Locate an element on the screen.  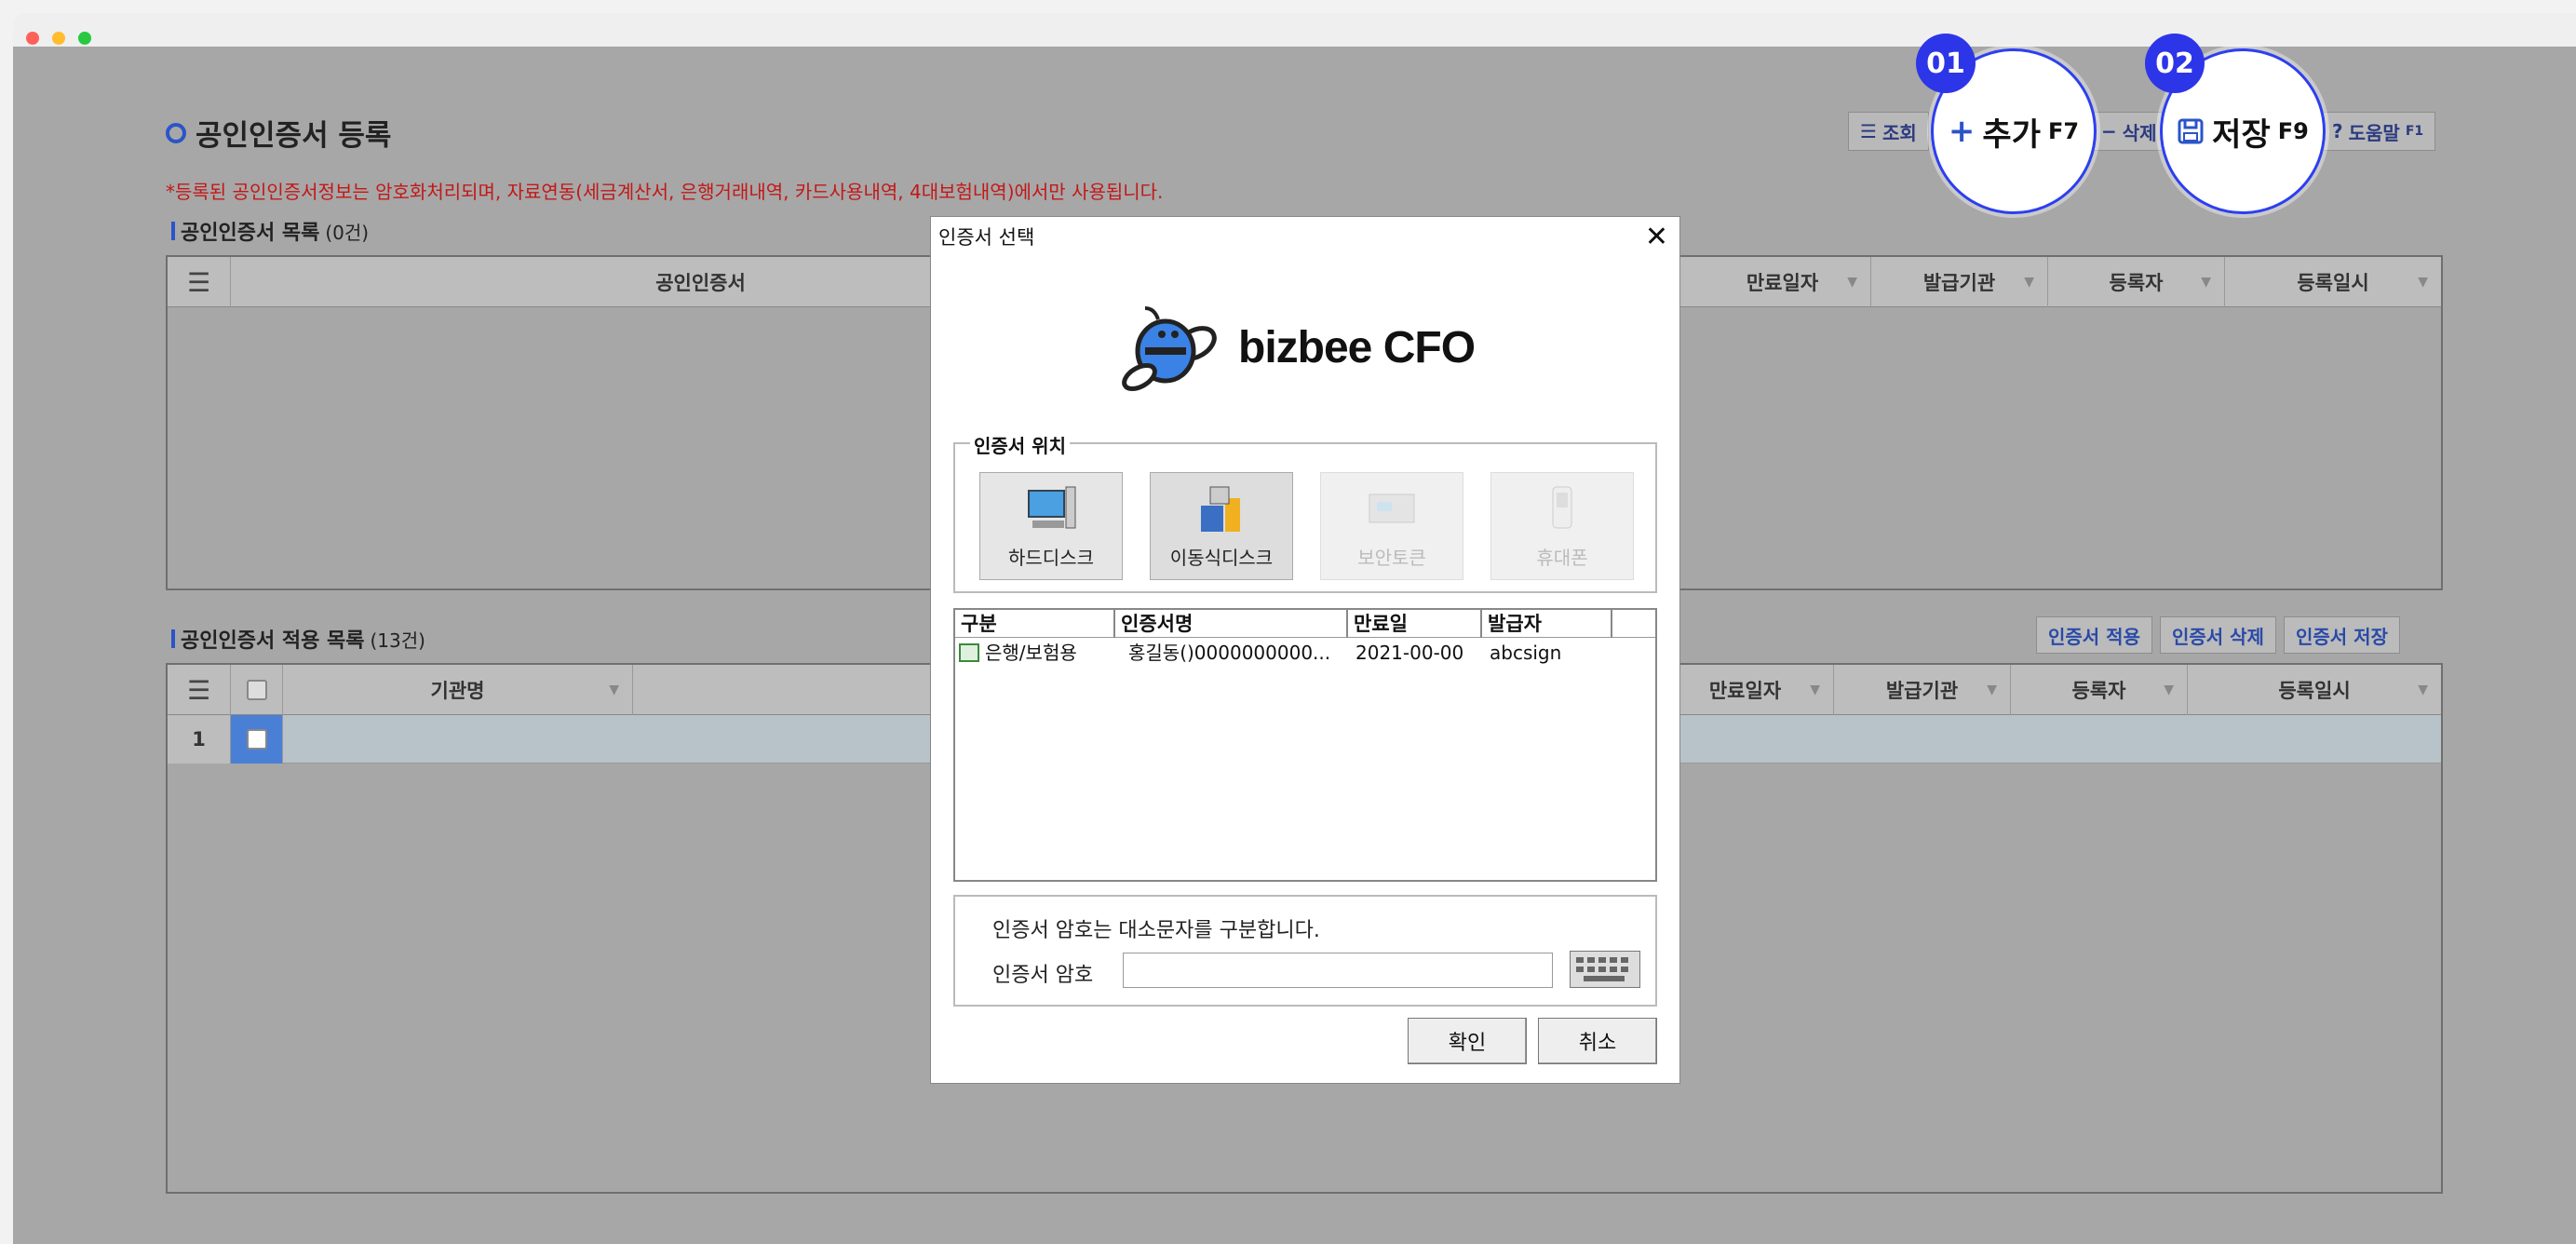
hard-disk-button: 하드디스크 is located at coordinates (1051, 526).